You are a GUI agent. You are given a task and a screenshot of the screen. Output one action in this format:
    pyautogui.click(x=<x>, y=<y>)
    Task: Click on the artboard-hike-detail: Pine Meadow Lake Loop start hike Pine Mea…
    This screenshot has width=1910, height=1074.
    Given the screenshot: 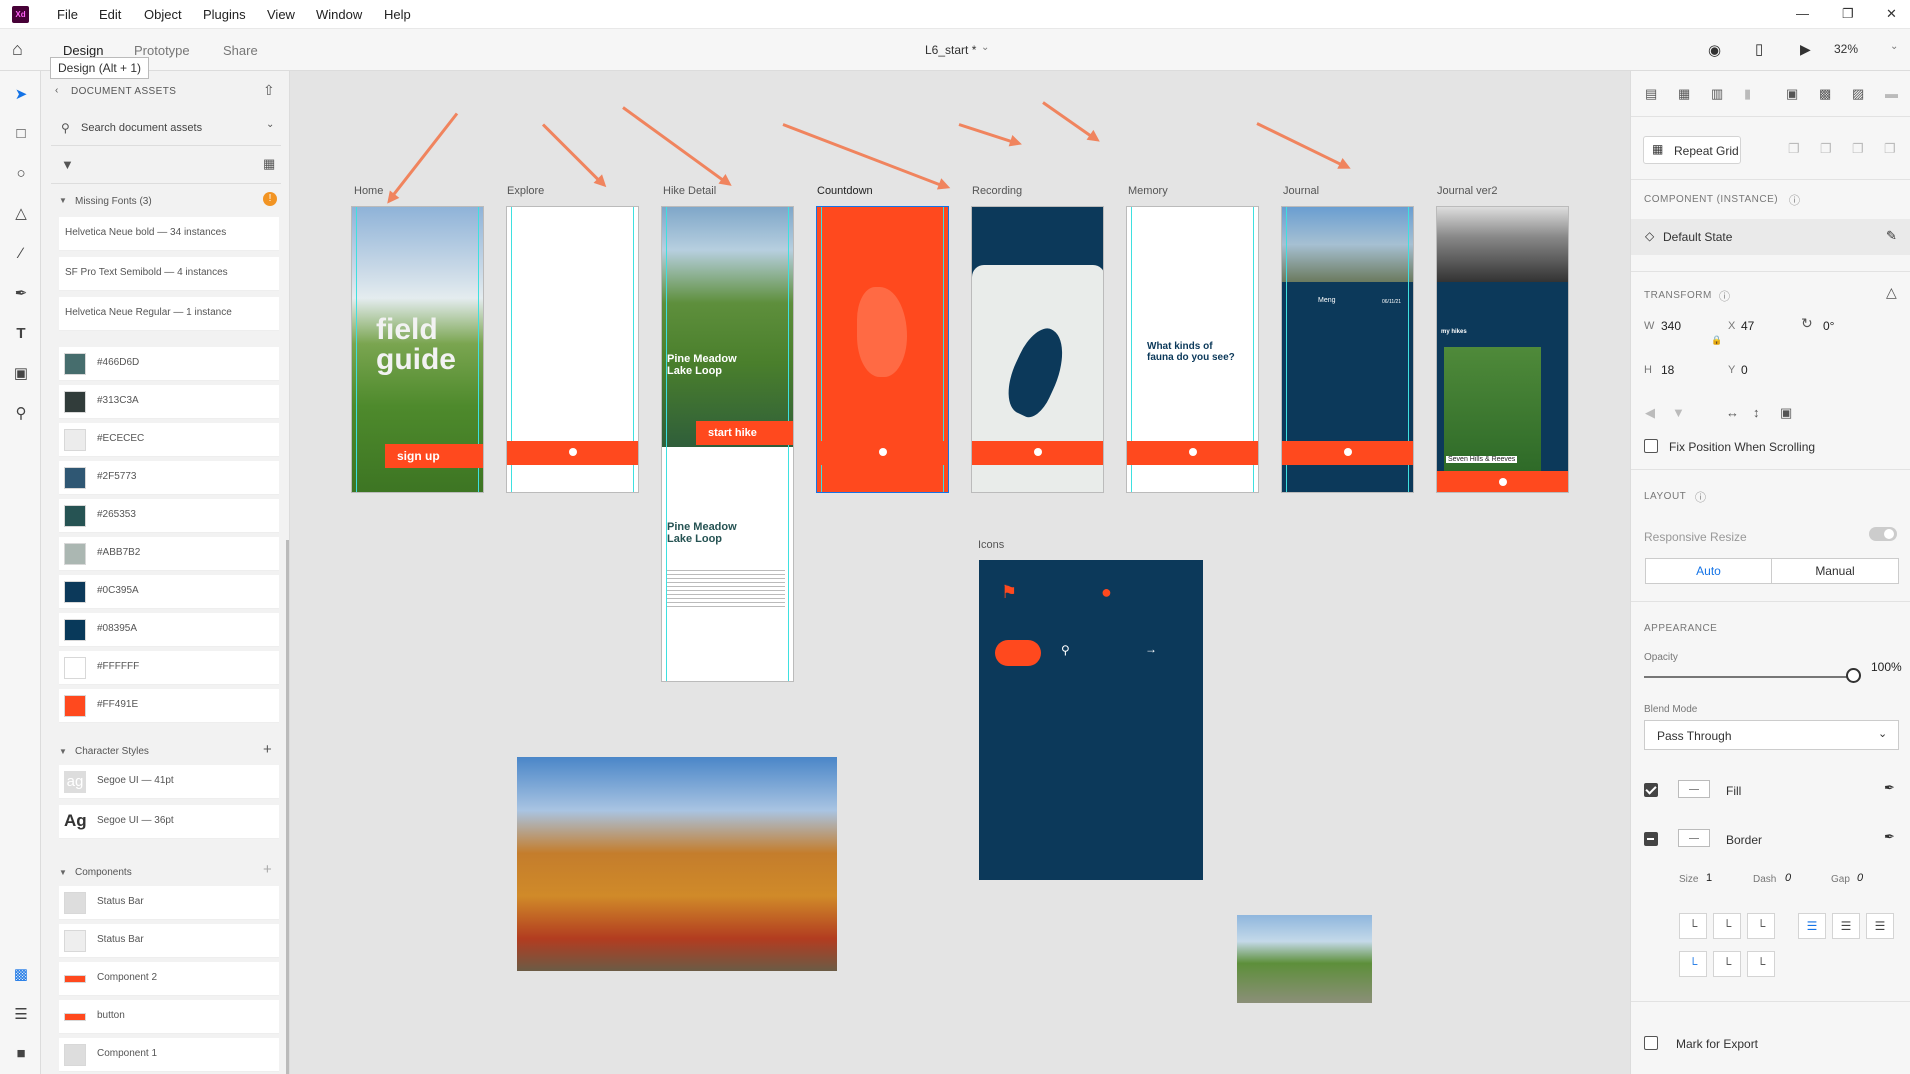 What is the action you would take?
    pyautogui.click(x=727, y=444)
    